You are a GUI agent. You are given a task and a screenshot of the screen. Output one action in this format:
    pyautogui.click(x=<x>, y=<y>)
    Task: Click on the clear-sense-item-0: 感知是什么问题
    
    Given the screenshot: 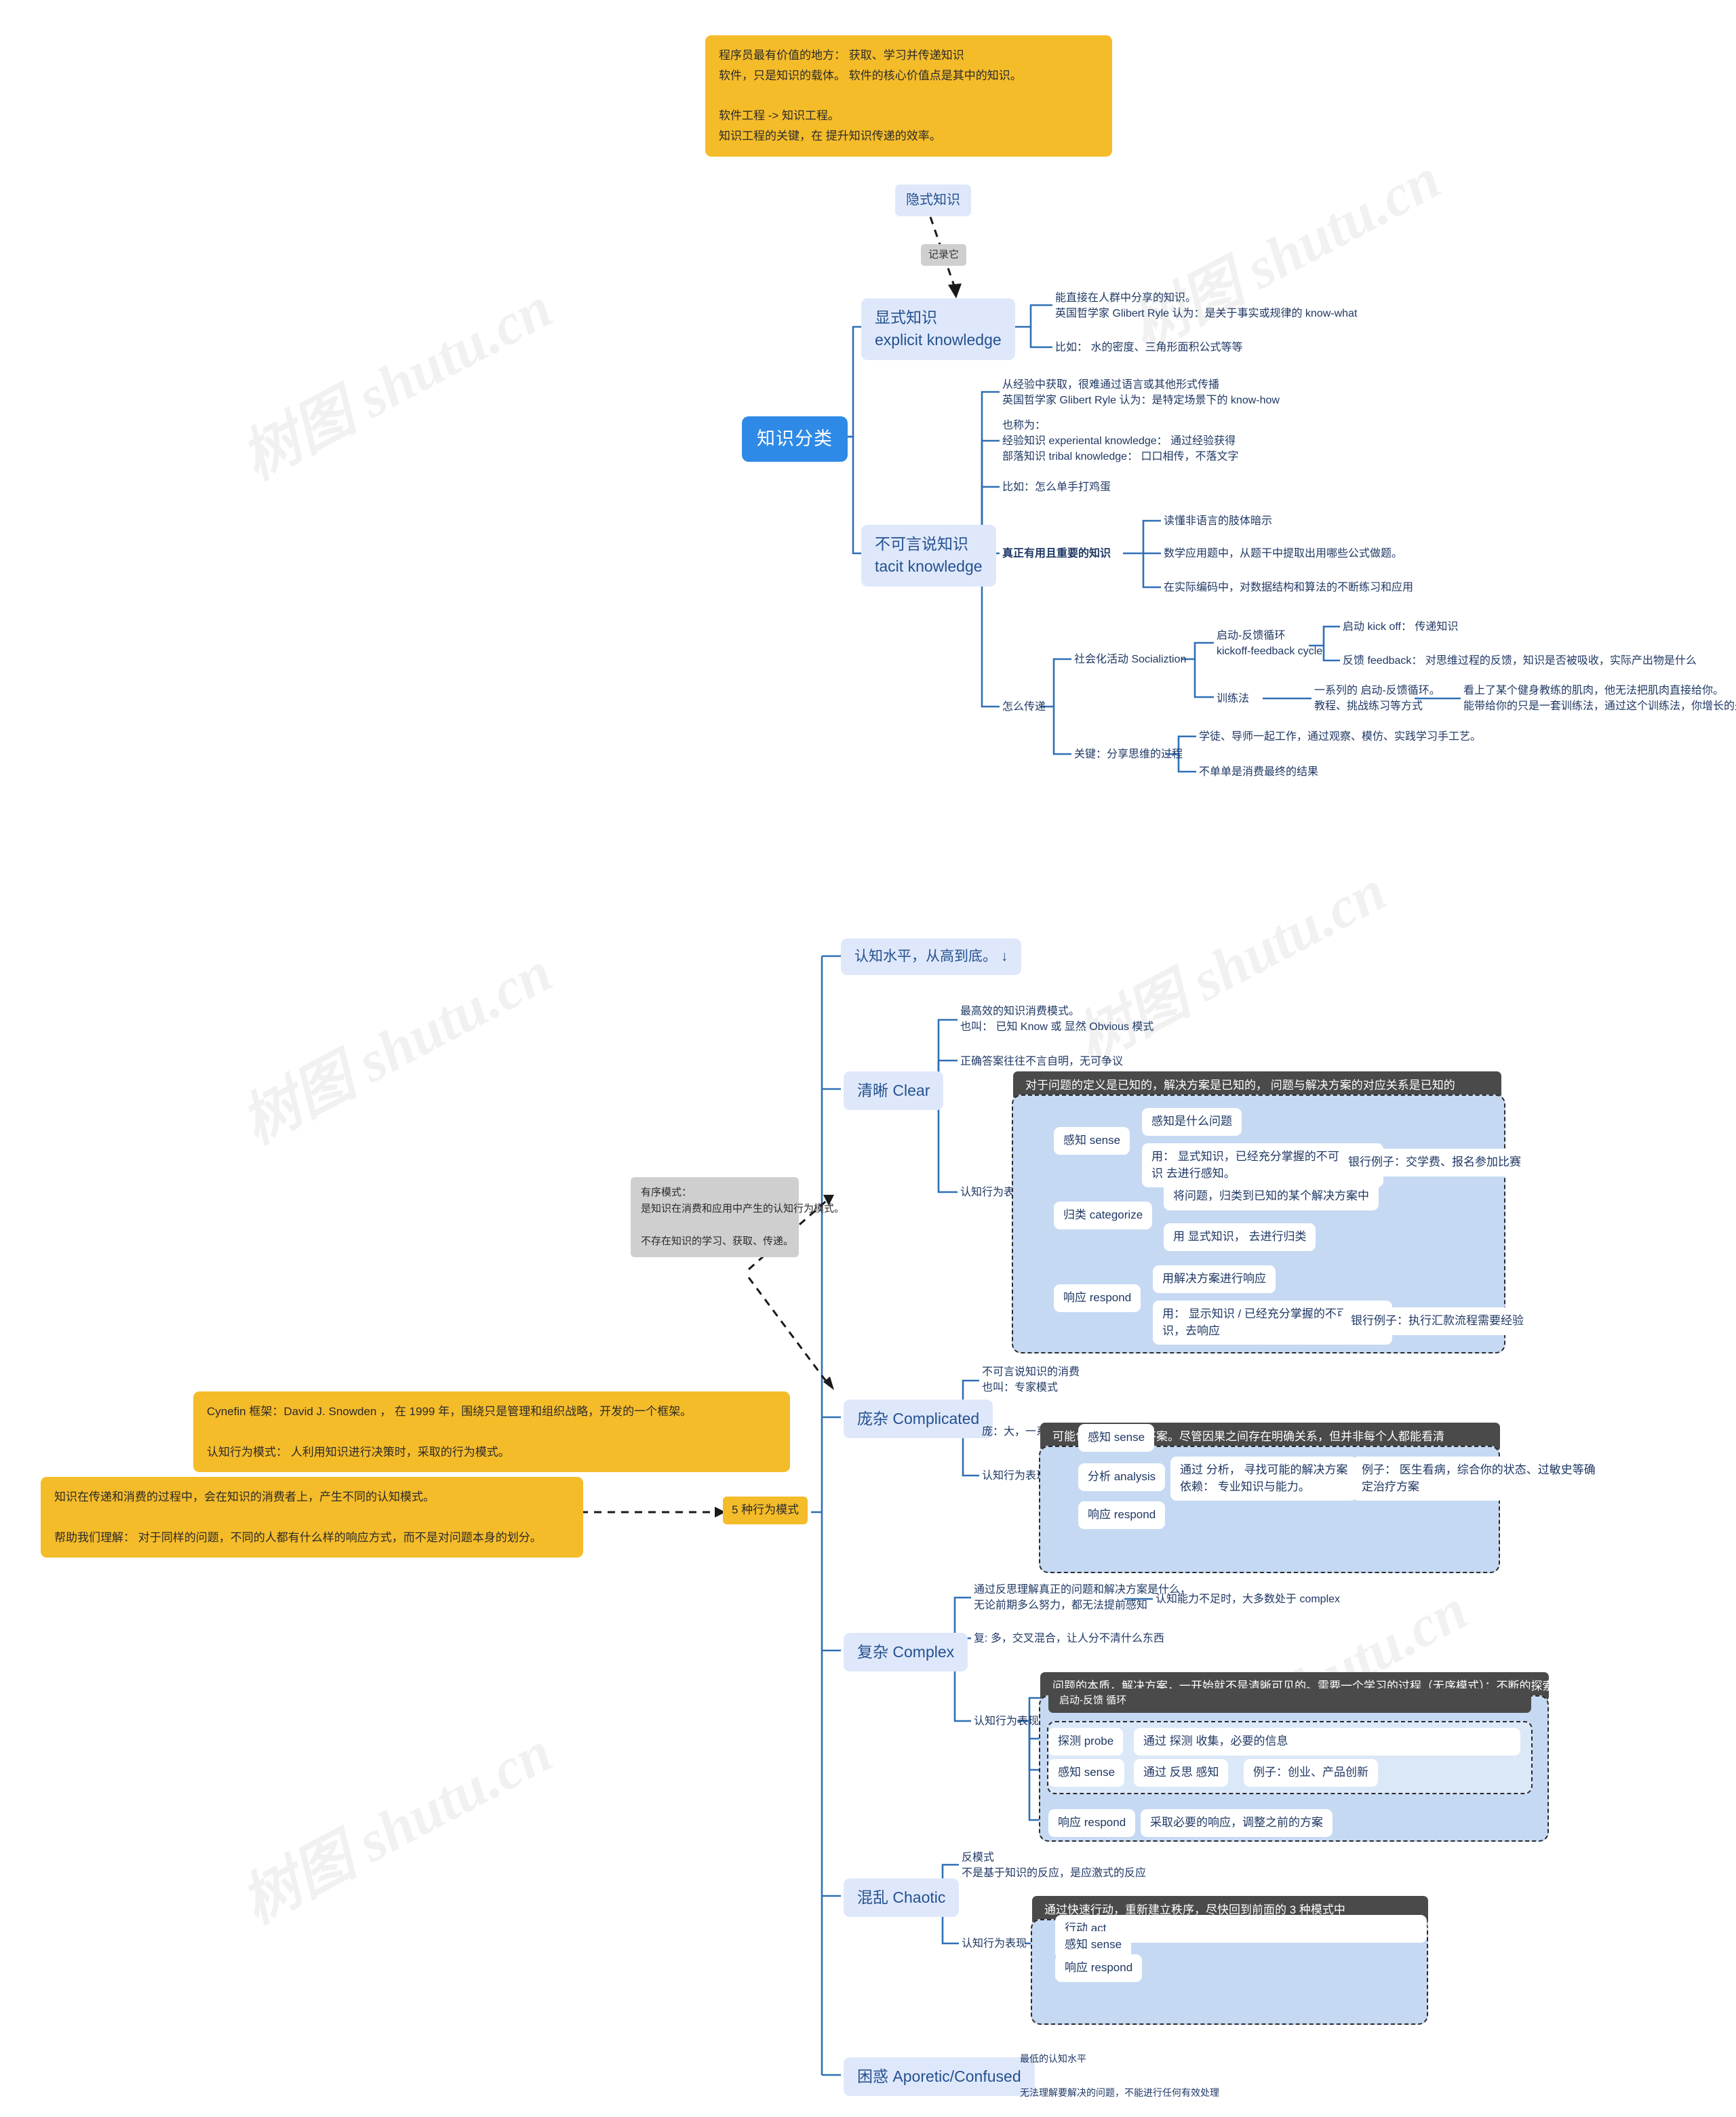 What is the action you would take?
    pyautogui.click(x=1192, y=1122)
    